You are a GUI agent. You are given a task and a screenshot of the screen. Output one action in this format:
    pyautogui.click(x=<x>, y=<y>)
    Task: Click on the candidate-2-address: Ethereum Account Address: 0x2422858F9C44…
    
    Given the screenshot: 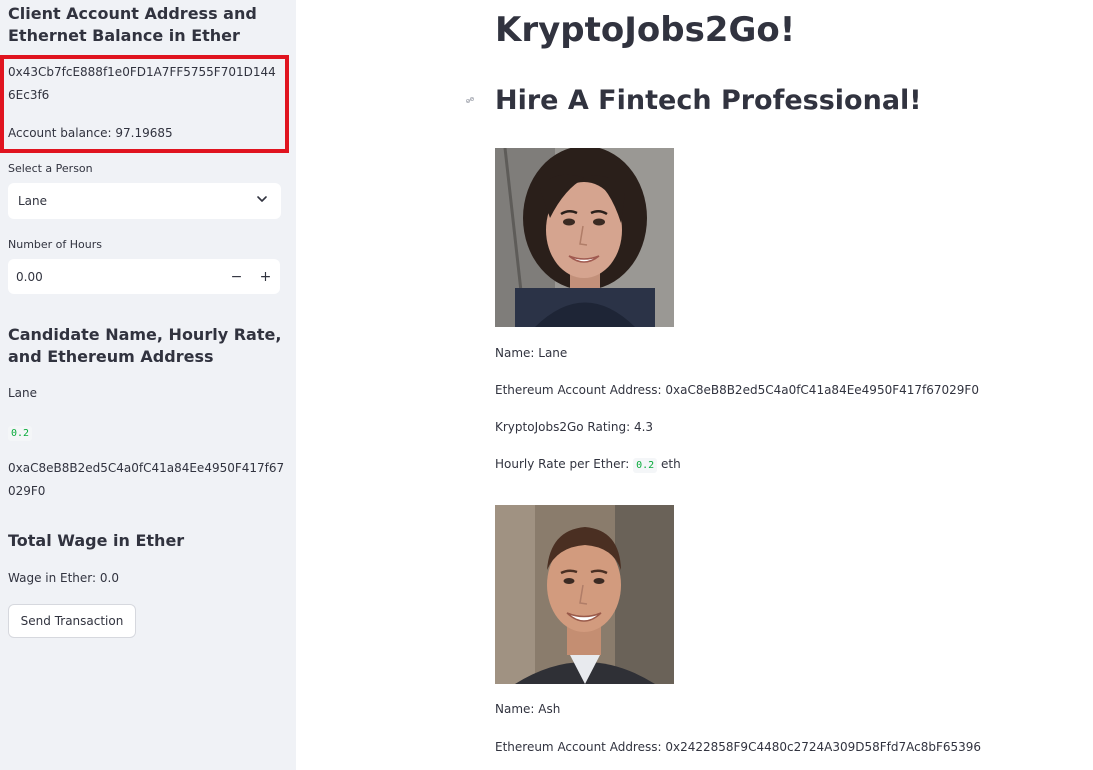 What is the action you would take?
    pyautogui.click(x=738, y=747)
    